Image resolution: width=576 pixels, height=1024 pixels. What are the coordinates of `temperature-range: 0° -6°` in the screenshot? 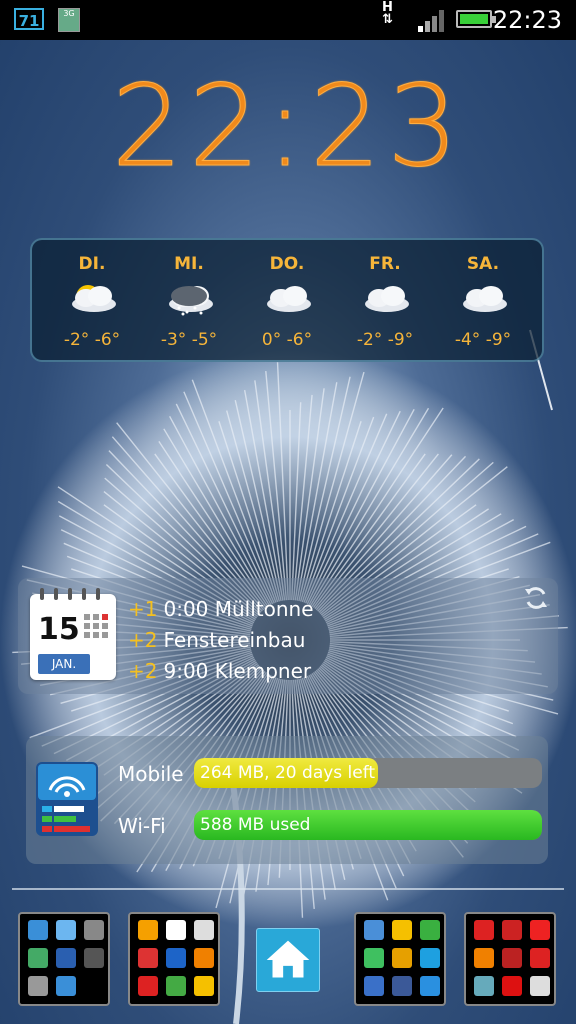 It's located at (287, 340).